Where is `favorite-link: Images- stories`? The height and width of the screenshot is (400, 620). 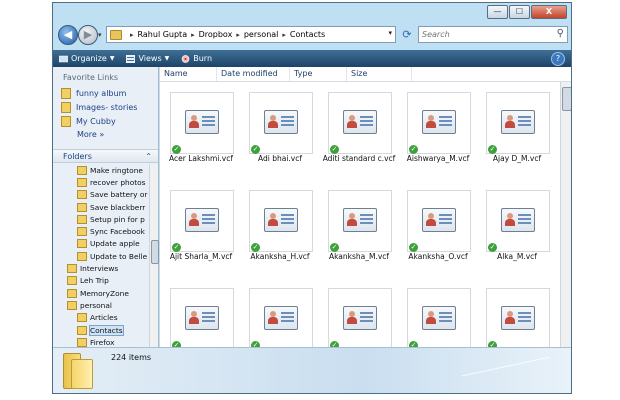 favorite-link: Images- stories is located at coordinates (105, 107).